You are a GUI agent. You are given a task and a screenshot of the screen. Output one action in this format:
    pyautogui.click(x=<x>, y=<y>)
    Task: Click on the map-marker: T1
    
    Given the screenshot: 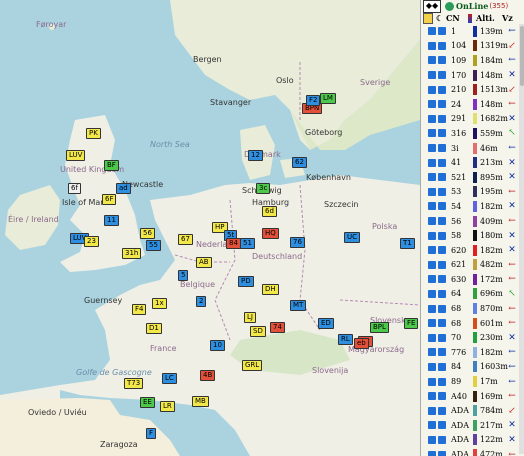 What is the action you would take?
    pyautogui.click(x=407, y=243)
    